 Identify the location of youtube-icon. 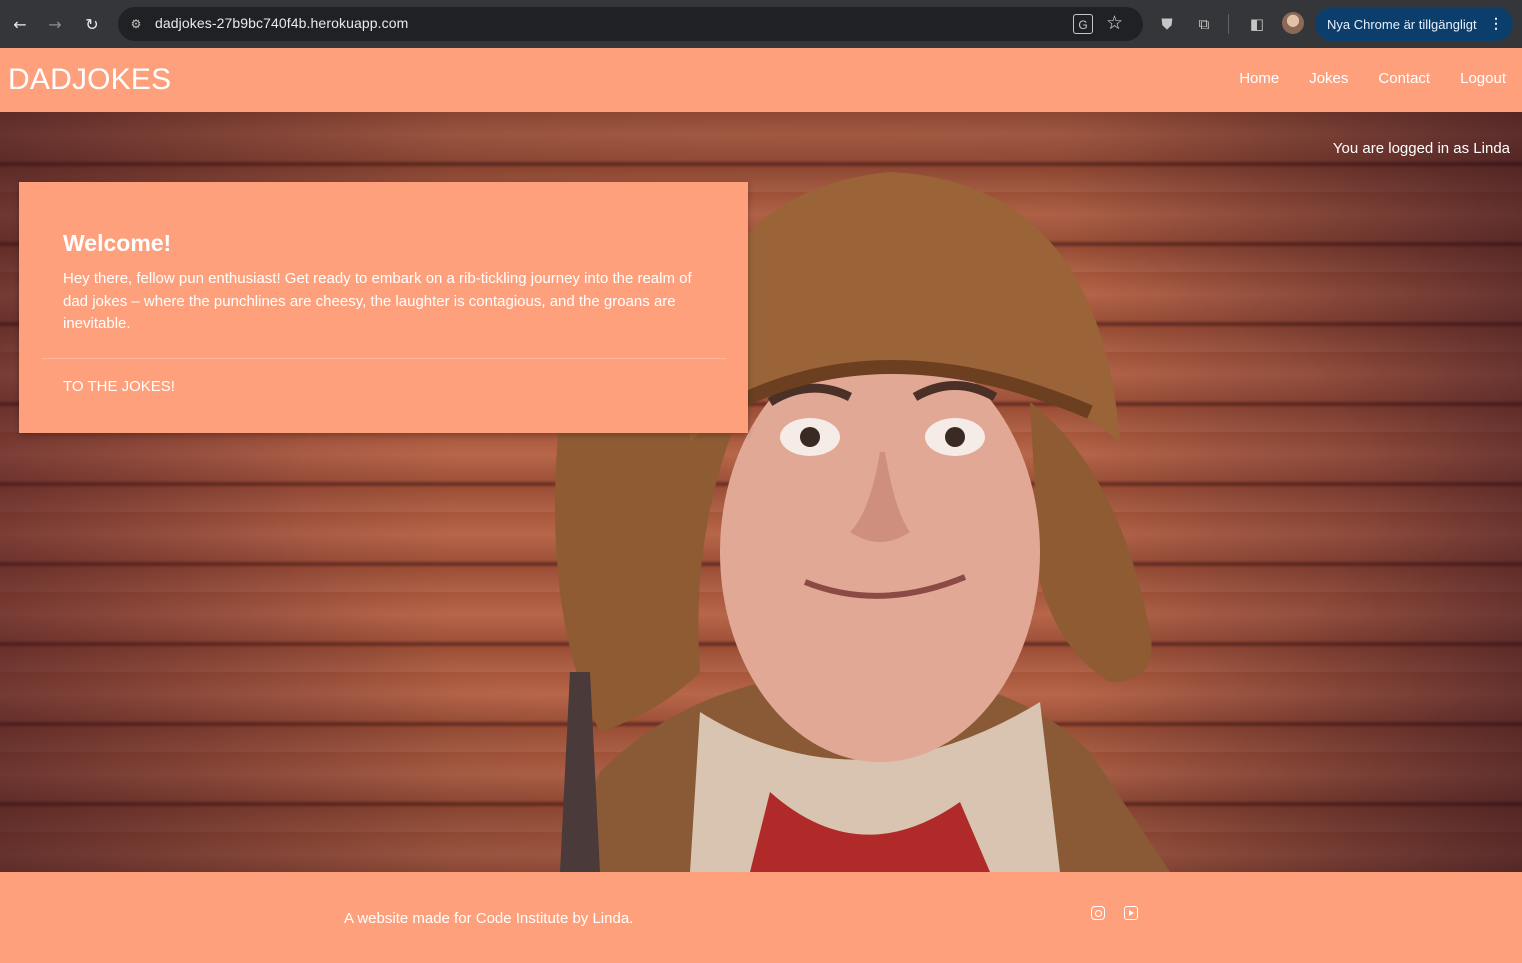
(1131, 913).